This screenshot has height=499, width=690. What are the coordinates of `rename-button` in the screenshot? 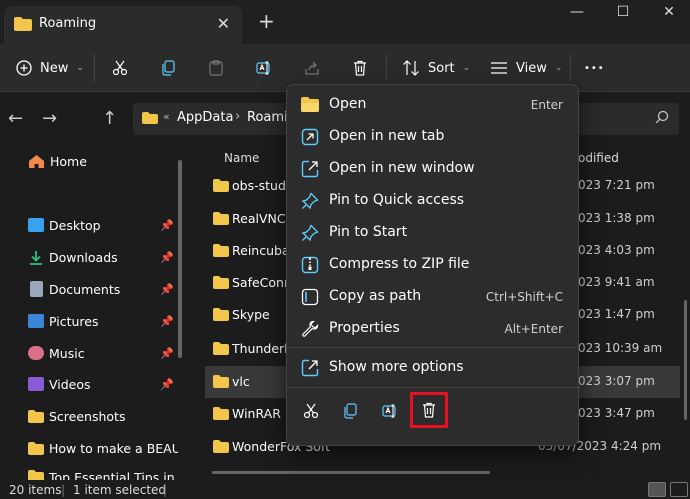 It's located at (264, 68).